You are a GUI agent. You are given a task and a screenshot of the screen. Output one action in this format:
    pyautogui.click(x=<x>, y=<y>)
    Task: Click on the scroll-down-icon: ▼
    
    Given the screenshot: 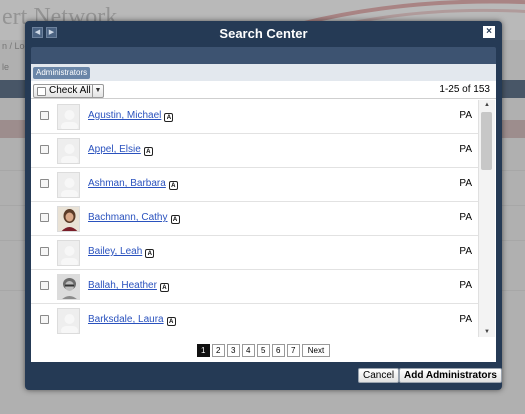 What is the action you would take?
    pyautogui.click(x=487, y=332)
    